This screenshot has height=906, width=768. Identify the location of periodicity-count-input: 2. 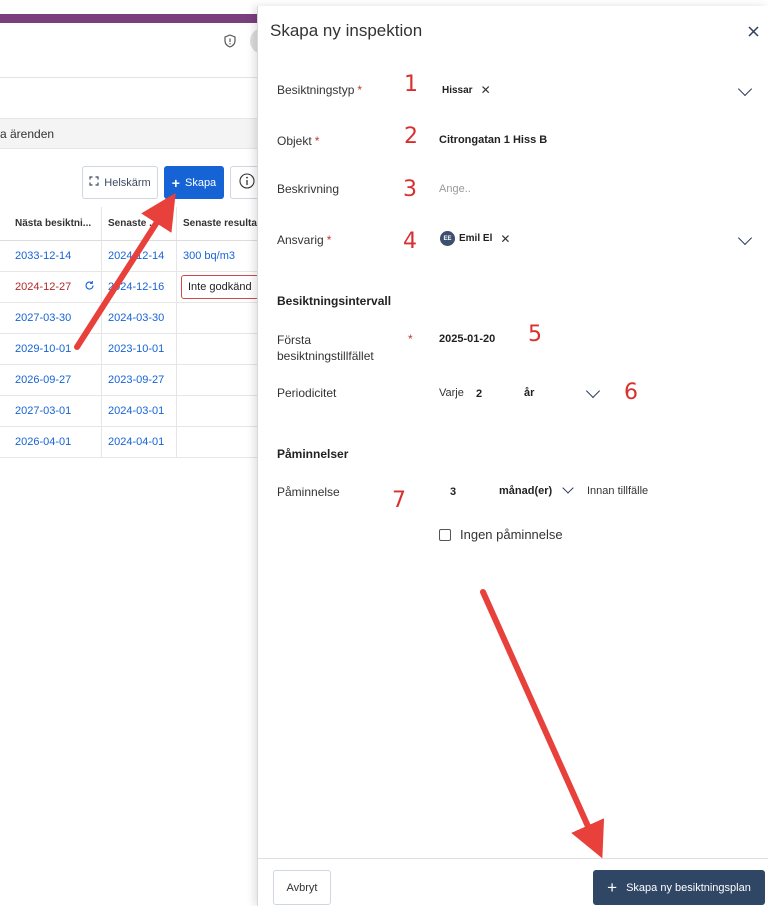
(479, 394).